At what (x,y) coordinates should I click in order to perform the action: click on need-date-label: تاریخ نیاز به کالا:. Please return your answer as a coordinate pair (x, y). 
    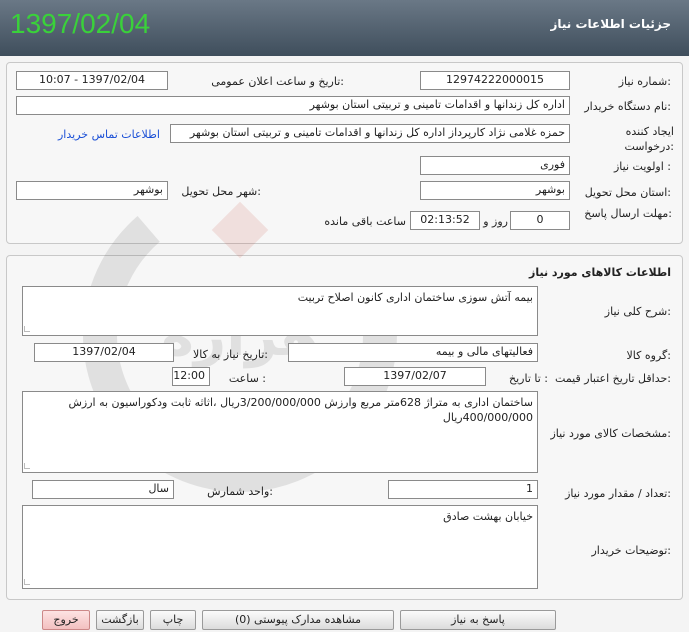
    Looking at the image, I should click on (230, 354).